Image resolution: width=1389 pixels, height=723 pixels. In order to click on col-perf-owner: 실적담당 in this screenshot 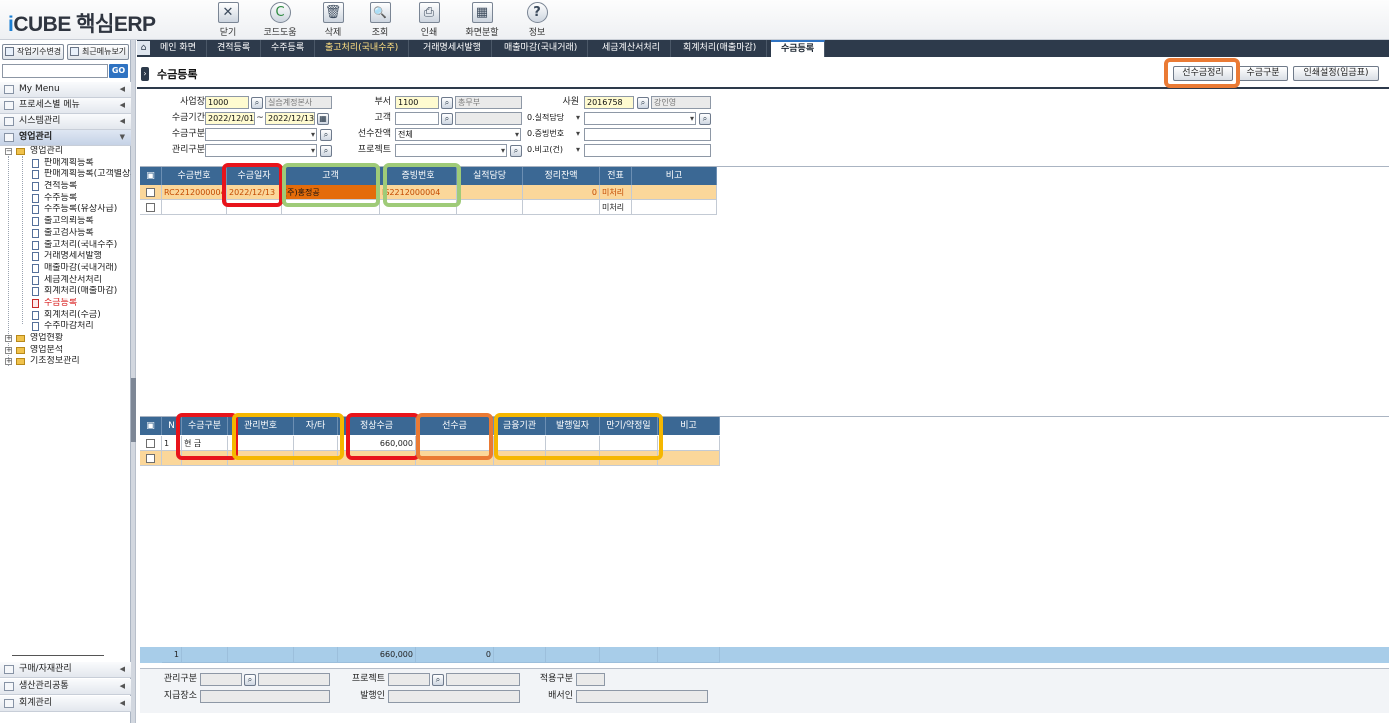, I will do `click(490, 176)`.